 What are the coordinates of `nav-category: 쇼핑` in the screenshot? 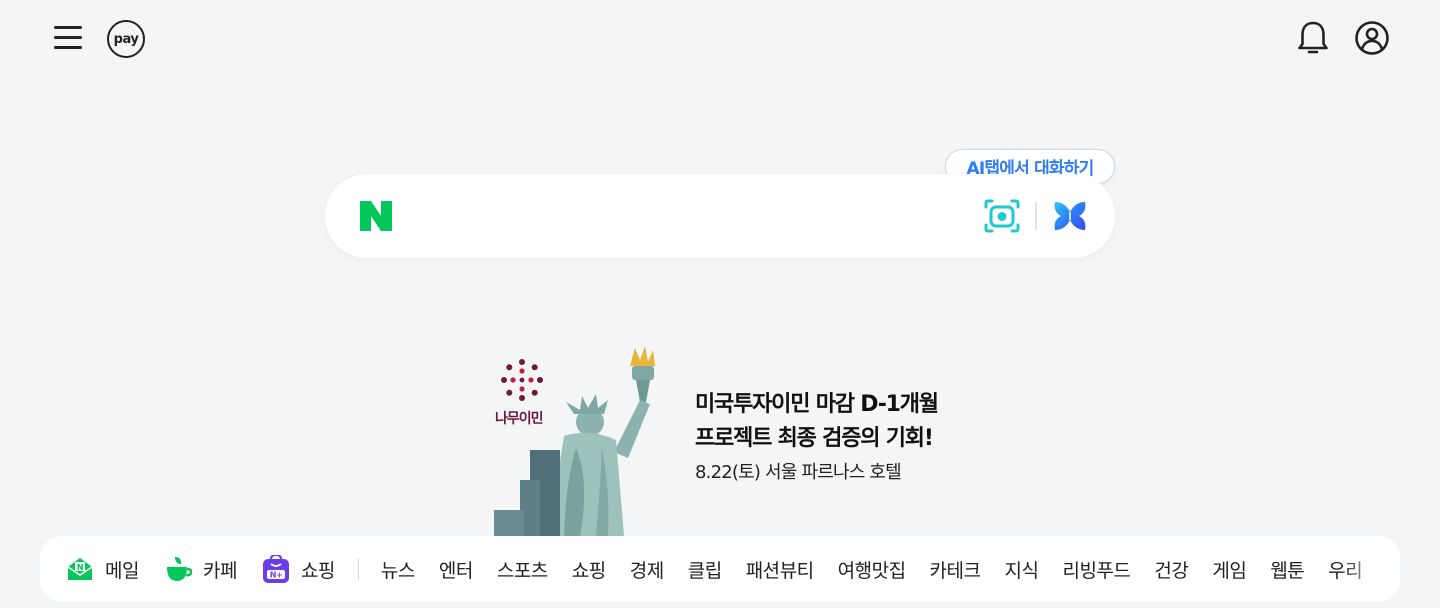 It's located at (589, 569).